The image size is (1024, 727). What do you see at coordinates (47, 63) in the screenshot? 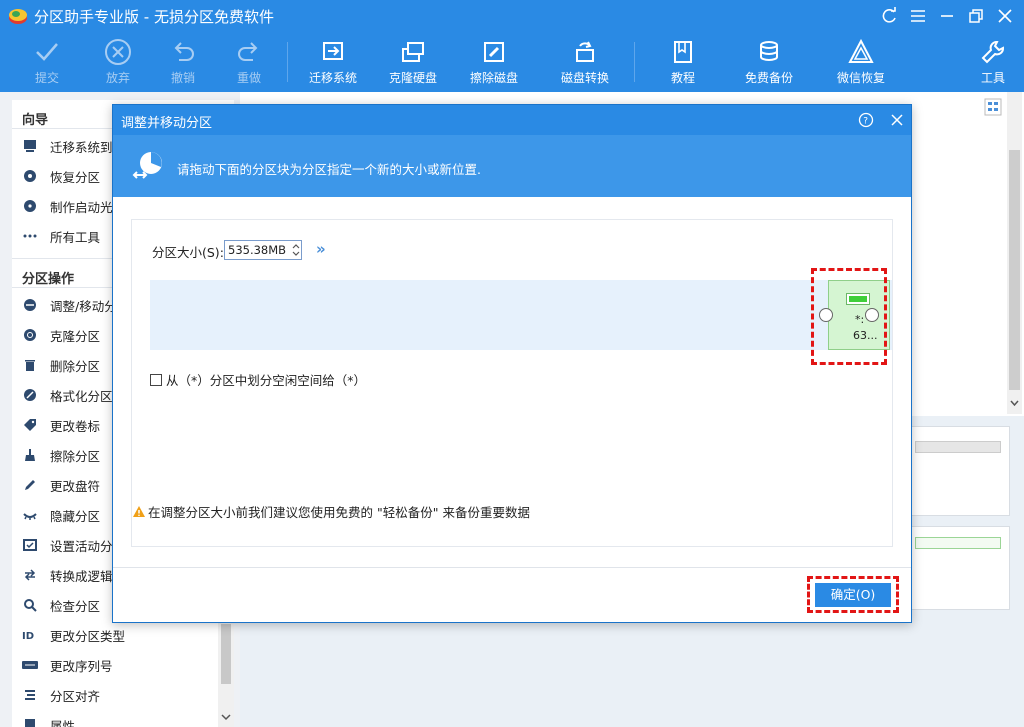
I see `submit-button: 提交` at bounding box center [47, 63].